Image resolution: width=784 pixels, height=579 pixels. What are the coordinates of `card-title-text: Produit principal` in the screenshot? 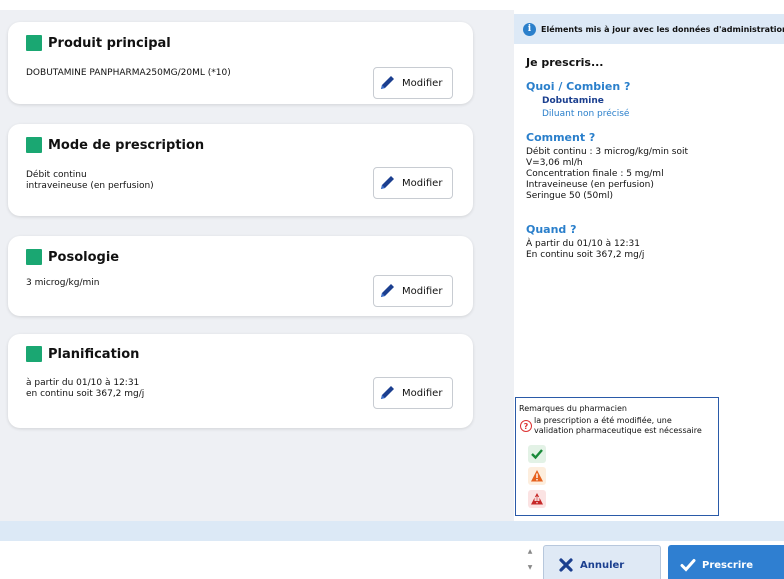 It's located at (109, 43).